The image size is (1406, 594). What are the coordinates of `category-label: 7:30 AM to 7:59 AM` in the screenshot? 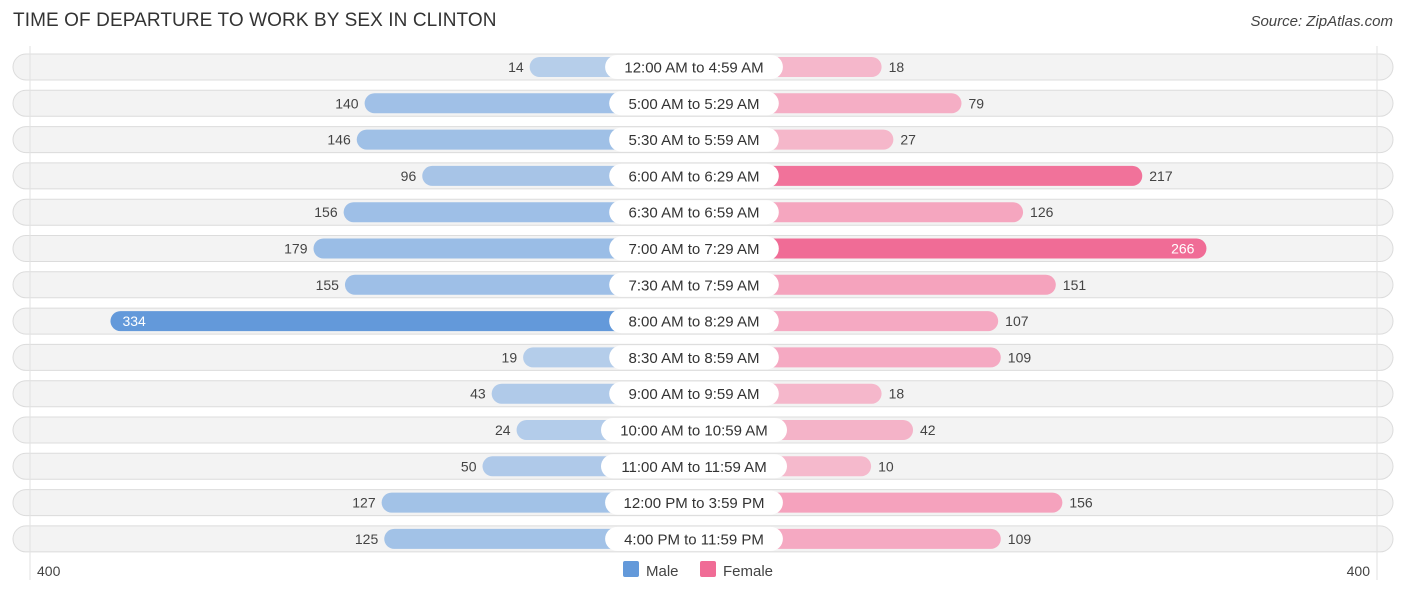 It's located at (694, 285).